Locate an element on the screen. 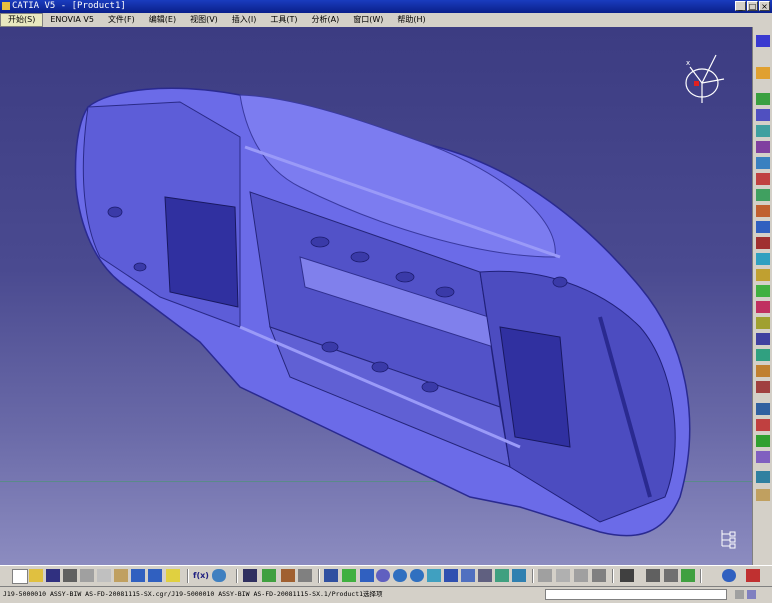 Image resolution: width=772 pixels, height=603 pixels. axis-icon is located at coordinates (763, 477).